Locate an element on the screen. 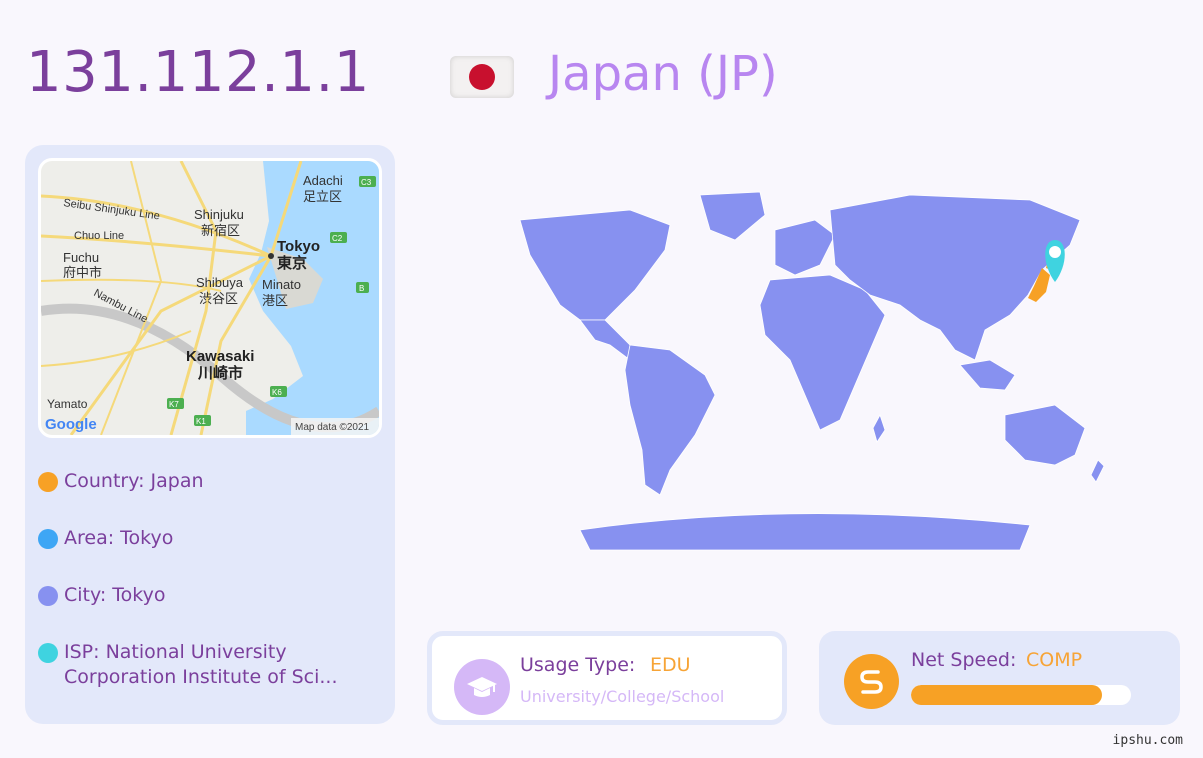  map-label-shibuya: Shibuya is located at coordinates (220, 282).